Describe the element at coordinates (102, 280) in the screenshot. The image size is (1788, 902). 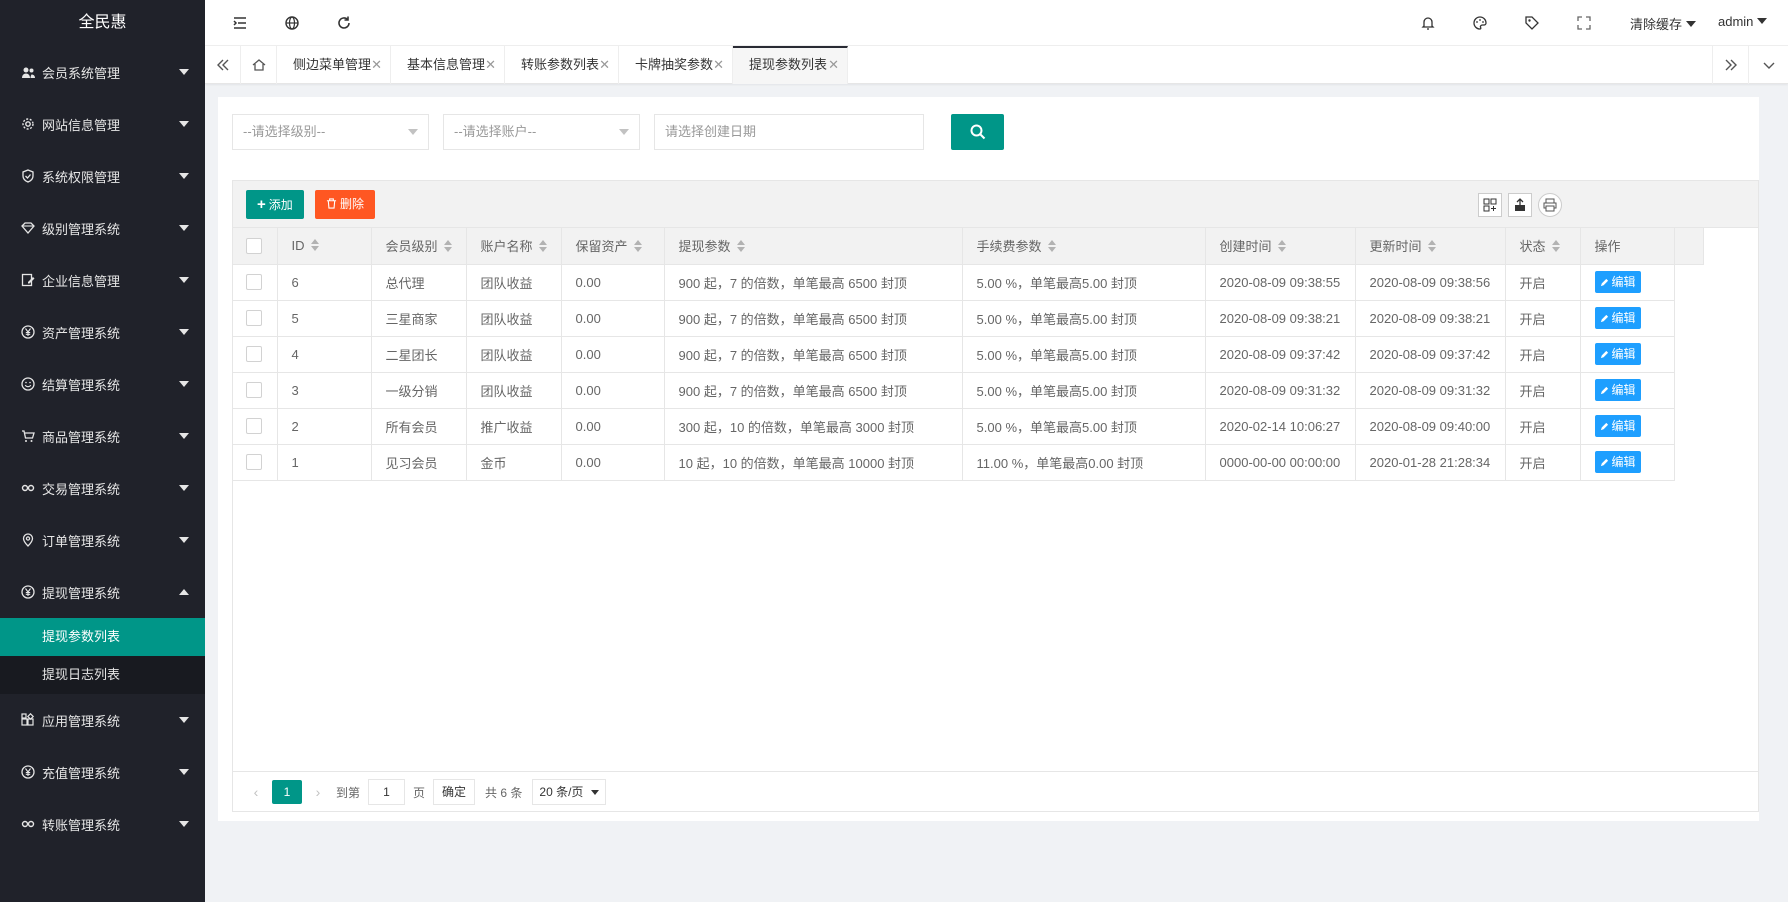
I see `sidebar-item-4: 企业信息管理` at that location.